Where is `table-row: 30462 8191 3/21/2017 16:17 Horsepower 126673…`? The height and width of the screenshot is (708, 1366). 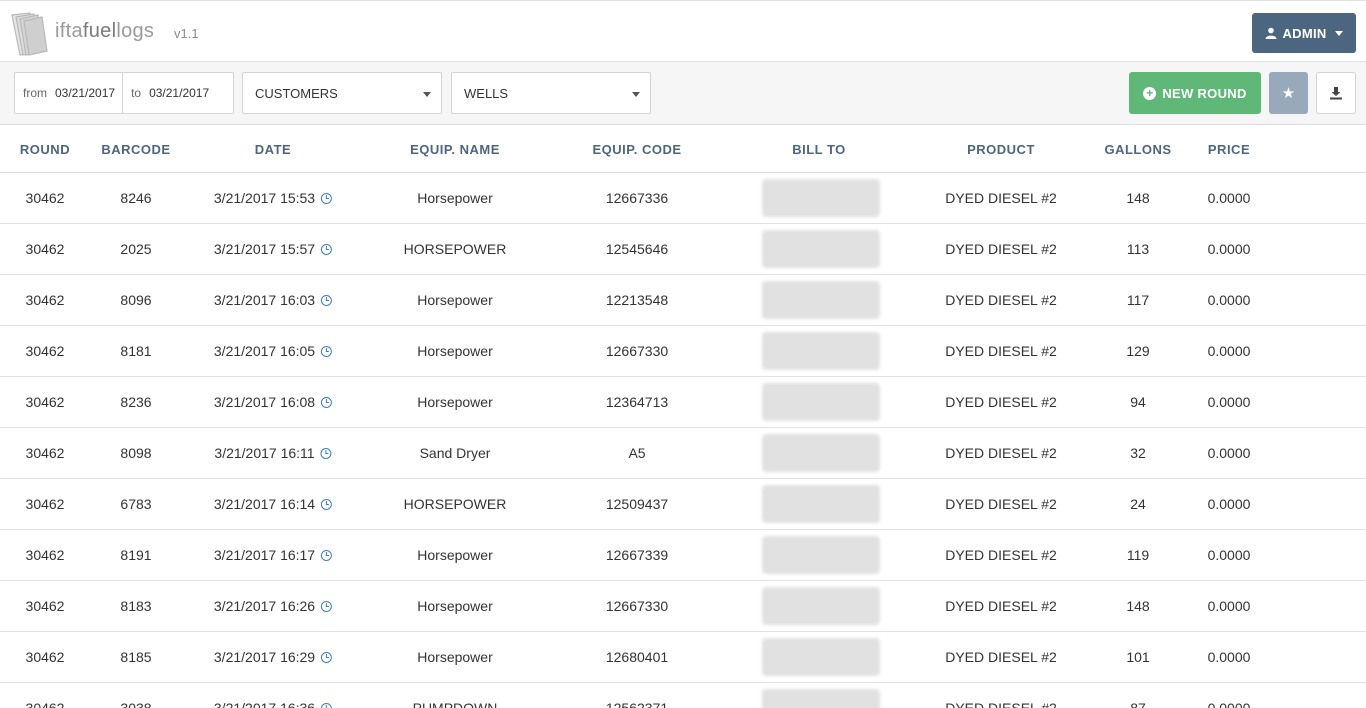
table-row: 30462 8191 3/21/2017 16:17 Horsepower 126673… is located at coordinates (683, 555).